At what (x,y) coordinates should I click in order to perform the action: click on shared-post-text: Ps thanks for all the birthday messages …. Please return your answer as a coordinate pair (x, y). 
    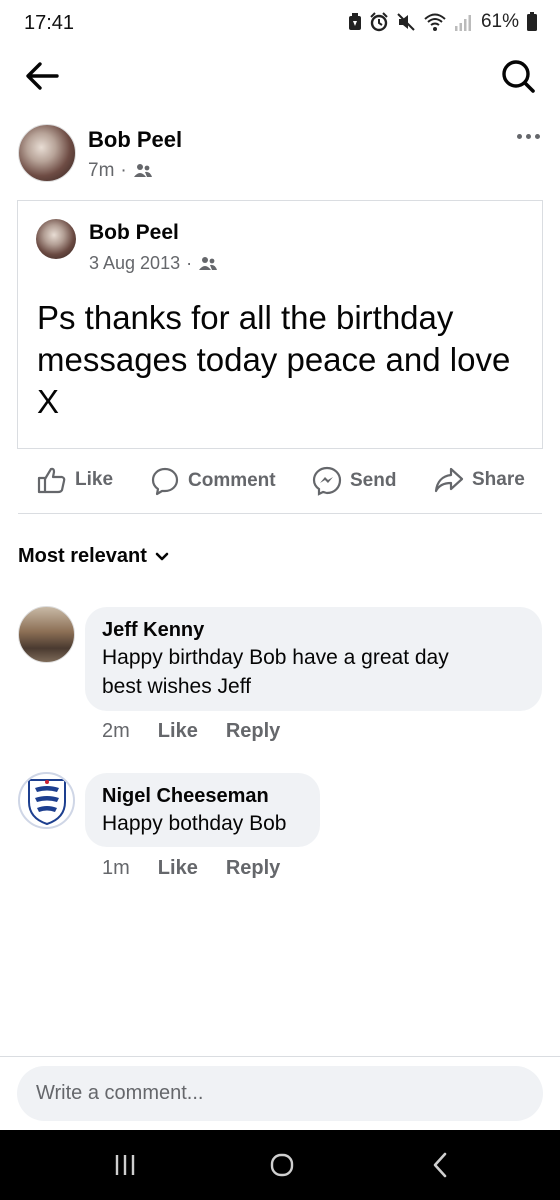
    Looking at the image, I should click on (274, 359).